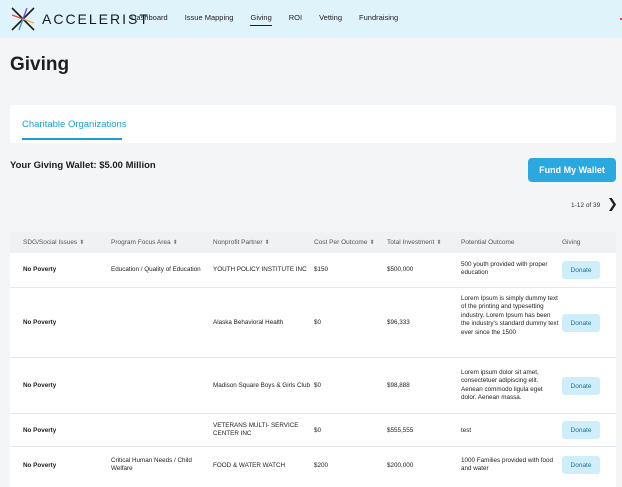 The image size is (622, 487). What do you see at coordinates (488, 242) in the screenshot?
I see `column-header-outcome: Potential Outcome` at bounding box center [488, 242].